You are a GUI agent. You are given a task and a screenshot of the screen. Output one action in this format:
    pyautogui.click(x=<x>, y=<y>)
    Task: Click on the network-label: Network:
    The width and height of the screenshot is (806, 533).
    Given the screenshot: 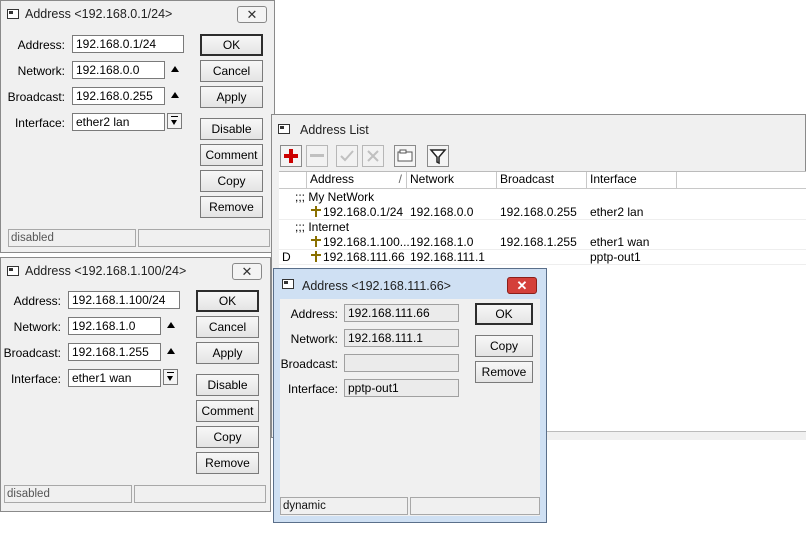 What is the action you would take?
    pyautogui.click(x=41, y=71)
    